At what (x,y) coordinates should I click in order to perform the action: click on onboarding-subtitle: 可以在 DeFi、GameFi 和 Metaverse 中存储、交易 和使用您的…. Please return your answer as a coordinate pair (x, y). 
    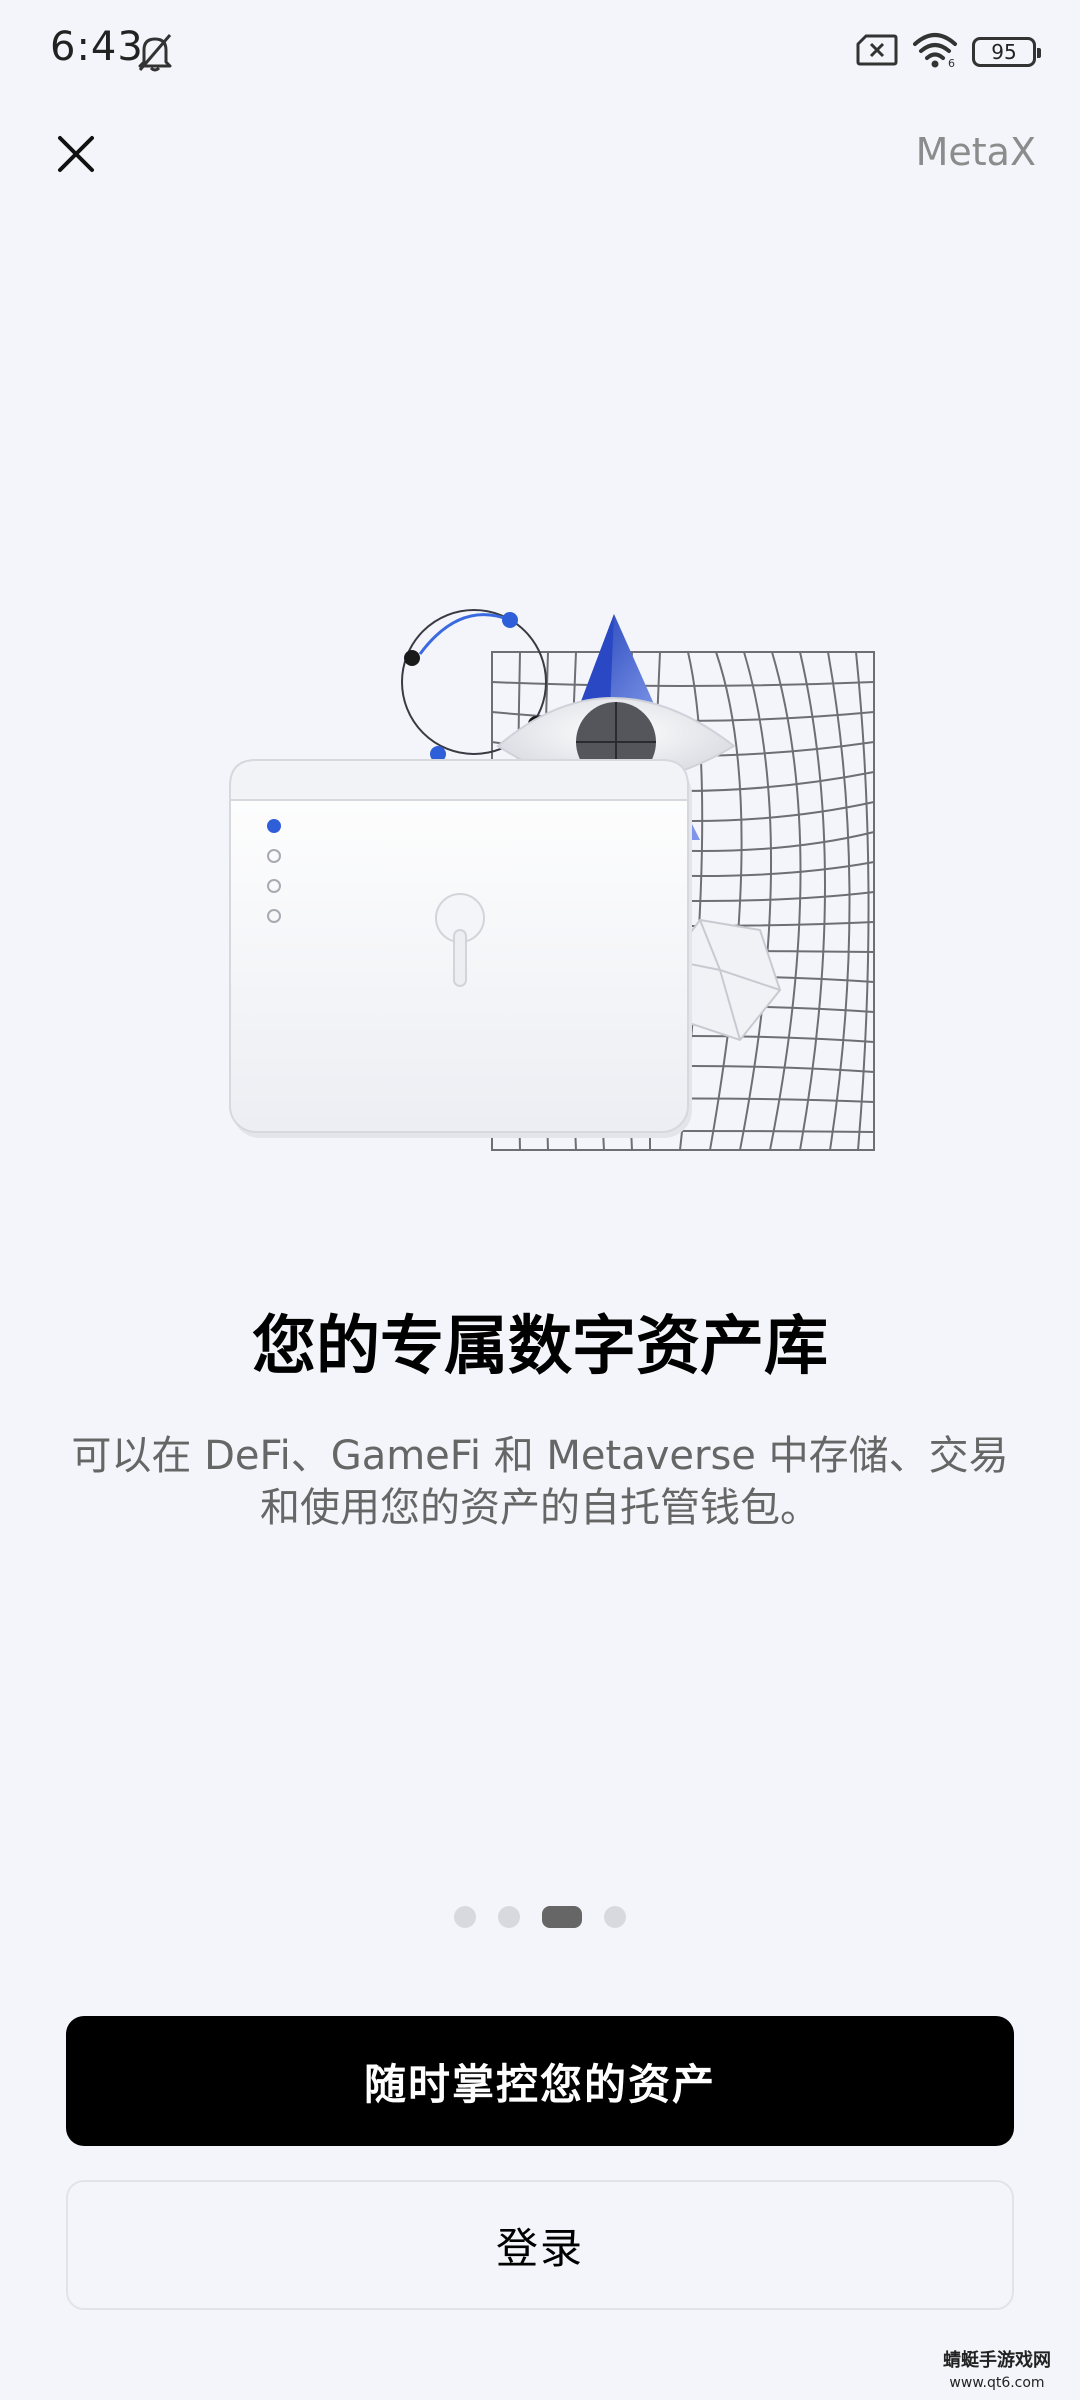
    Looking at the image, I should click on (540, 1482).